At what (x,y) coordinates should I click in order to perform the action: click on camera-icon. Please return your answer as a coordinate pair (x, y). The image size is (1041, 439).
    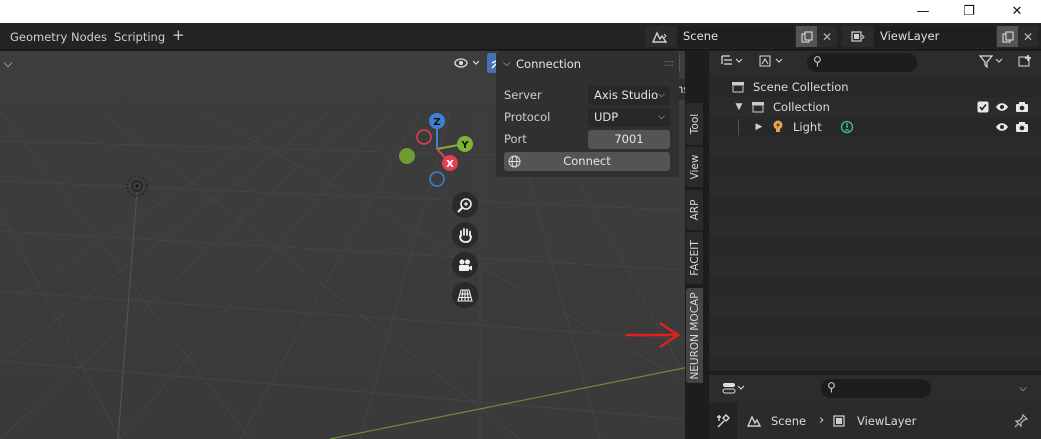
    Looking at the image, I should click on (465, 265).